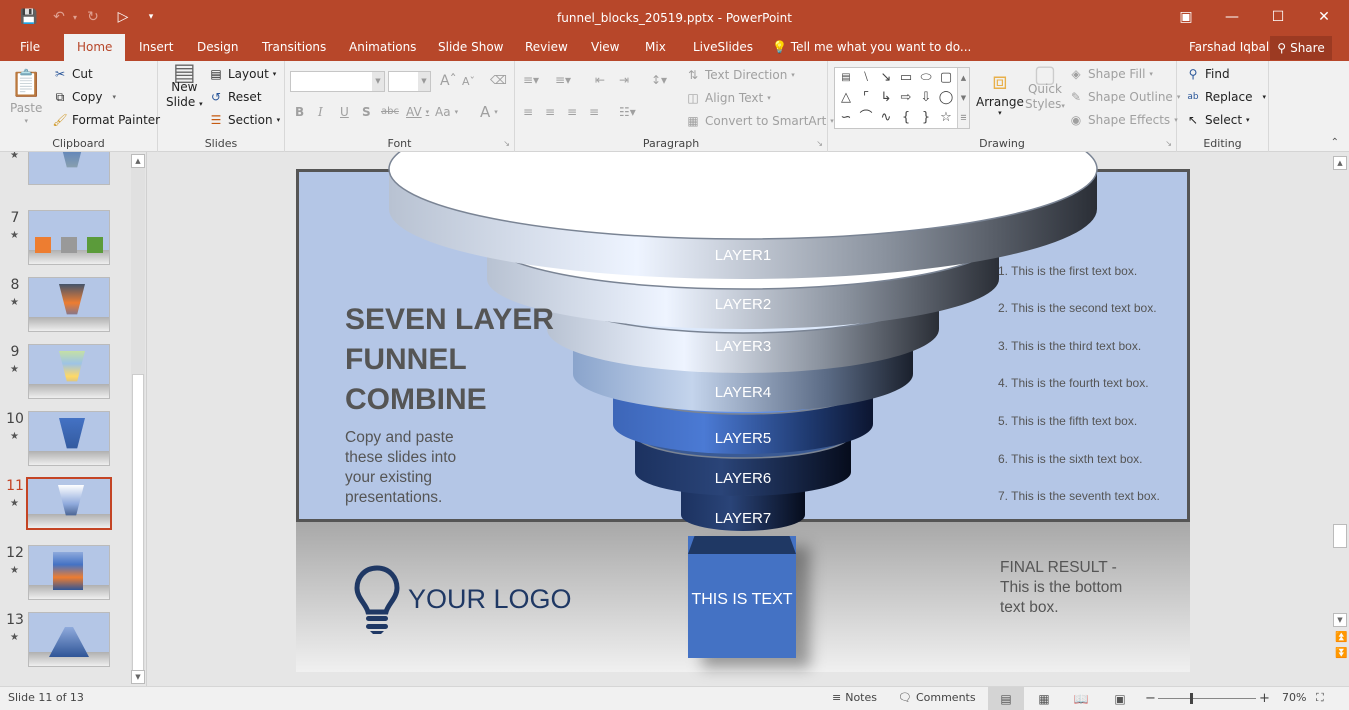 The height and width of the screenshot is (710, 1349). I want to click on quick-styles-button: ▢ Quick Styles▾, so click(1045, 88).